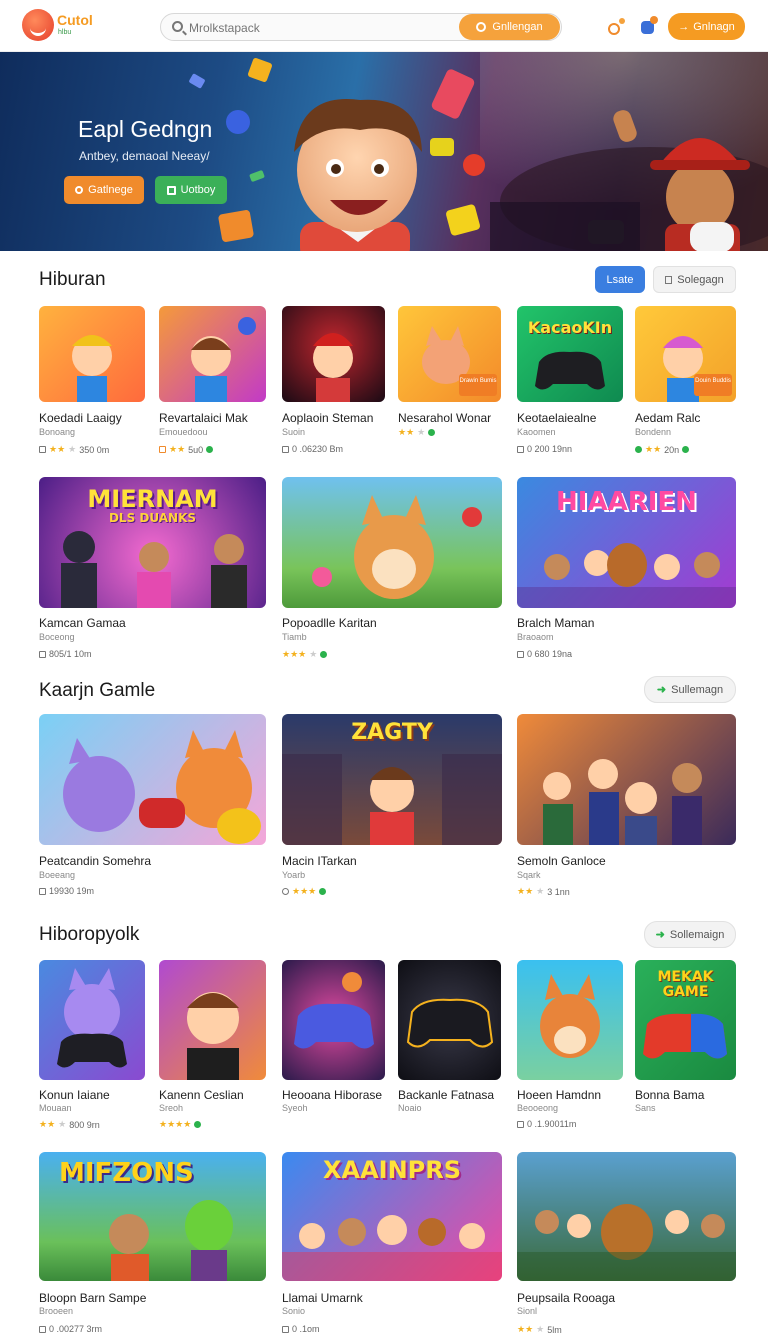 This screenshot has width=768, height=1344. I want to click on hero-primary-label: Gatlnege, so click(110, 190).